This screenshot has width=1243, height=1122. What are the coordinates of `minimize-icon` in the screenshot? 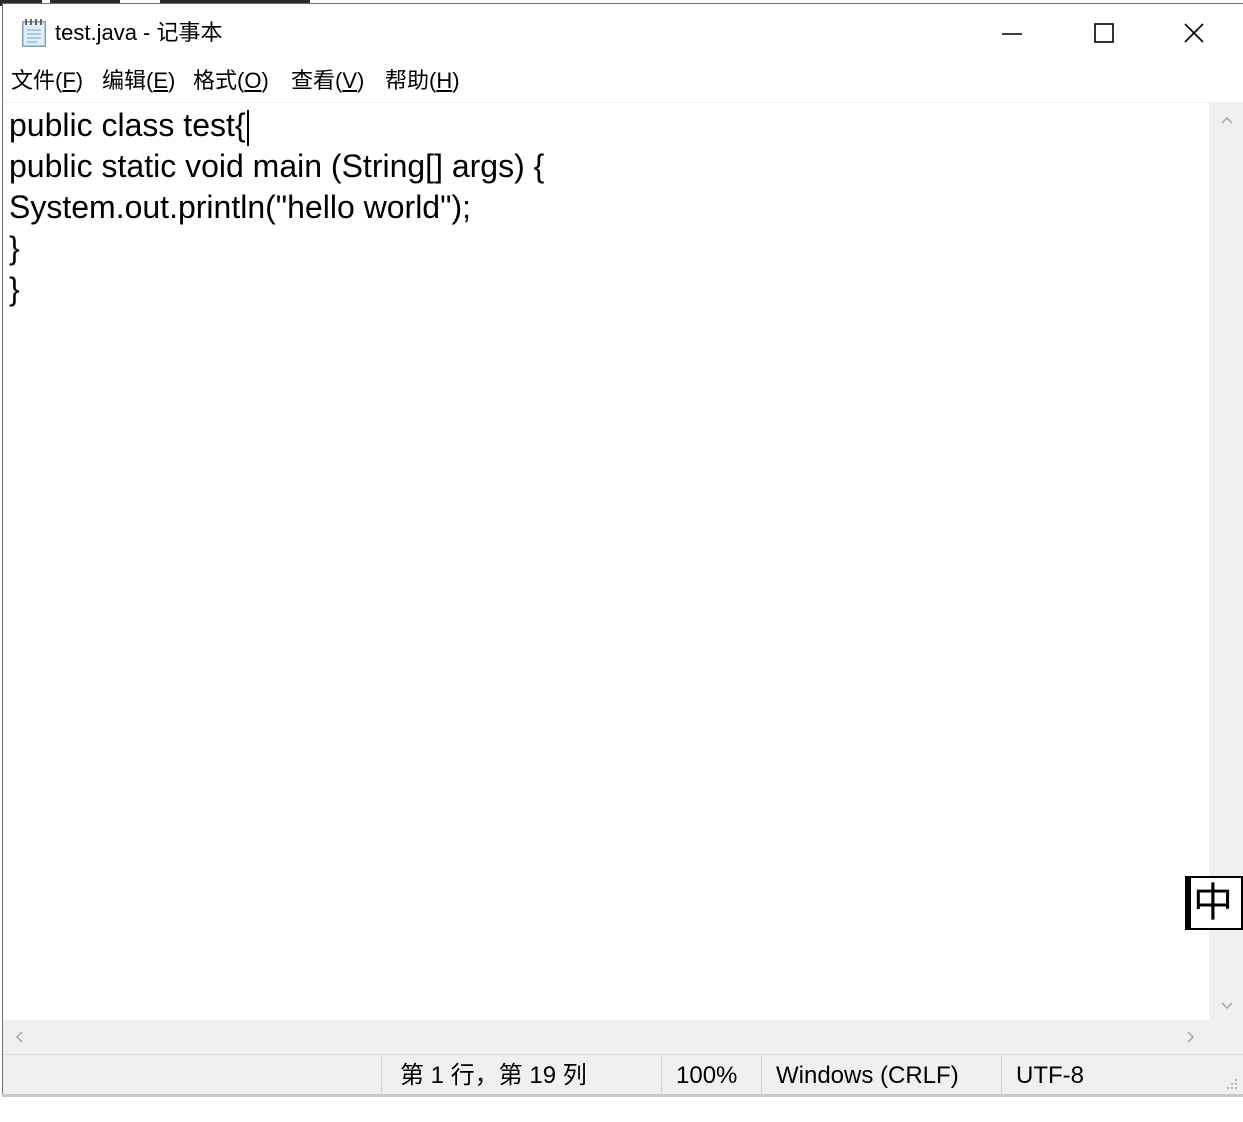 It's located at (1012, 34).